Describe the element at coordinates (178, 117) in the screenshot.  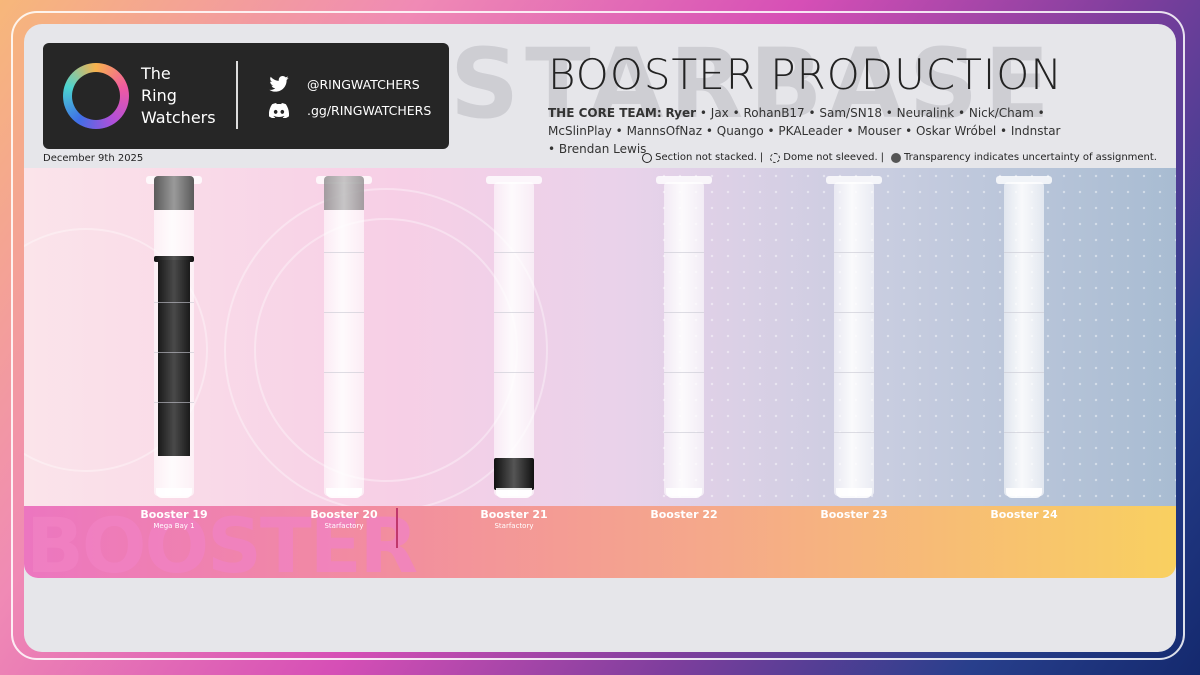
I see `org-name-line: Watchers` at that location.